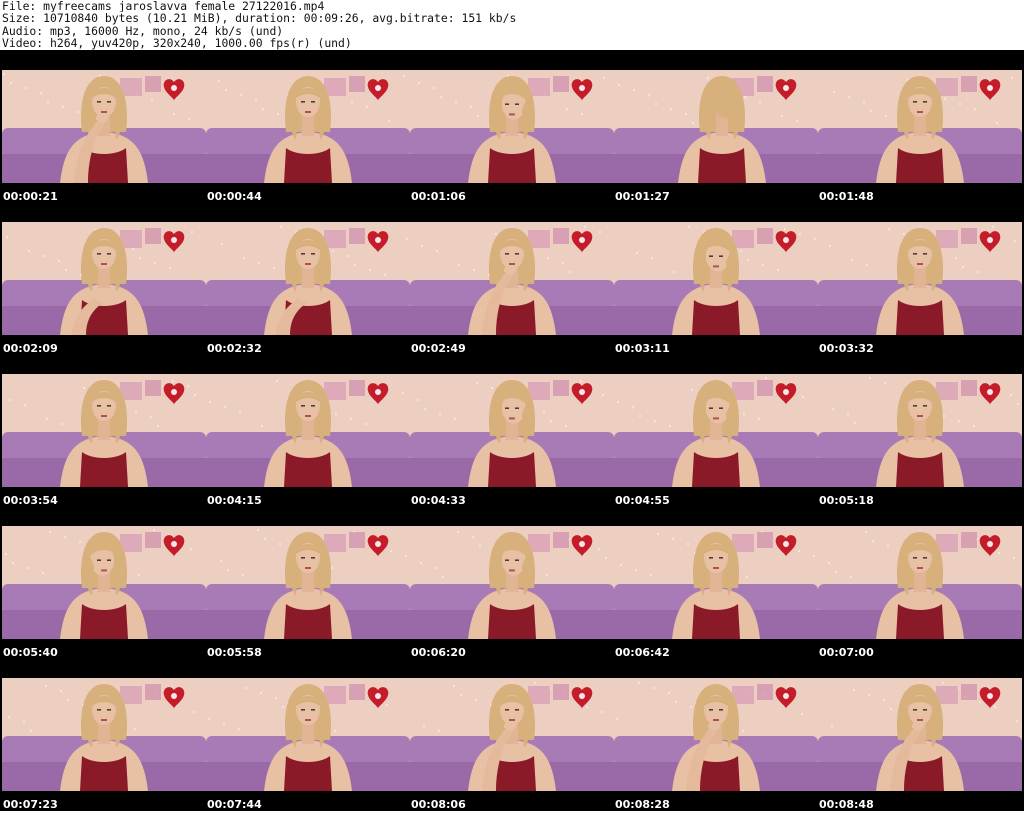 The image size is (1024, 830). Describe the element at coordinates (642, 500) in the screenshot. I see `frame-timestamp: 00:04:55` at that location.